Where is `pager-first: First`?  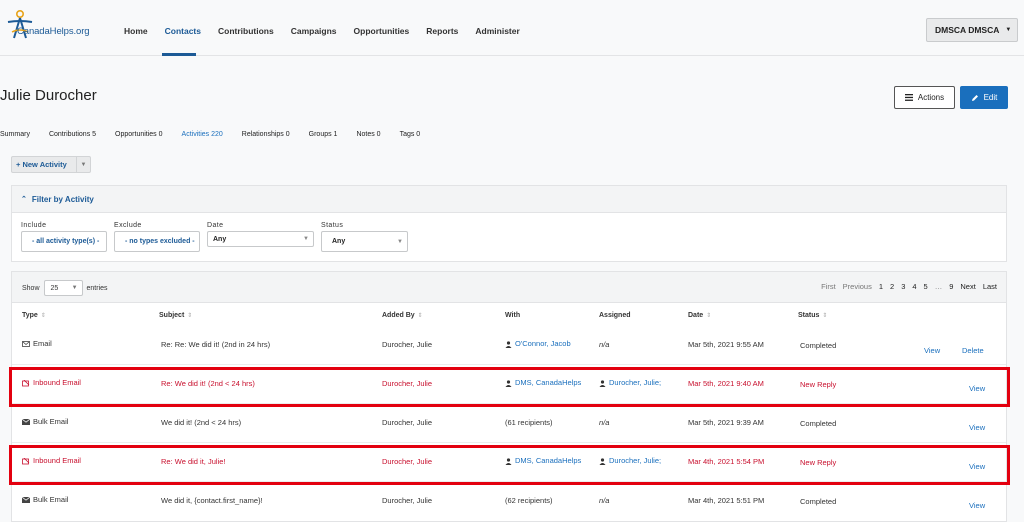 pager-first: First is located at coordinates (828, 286).